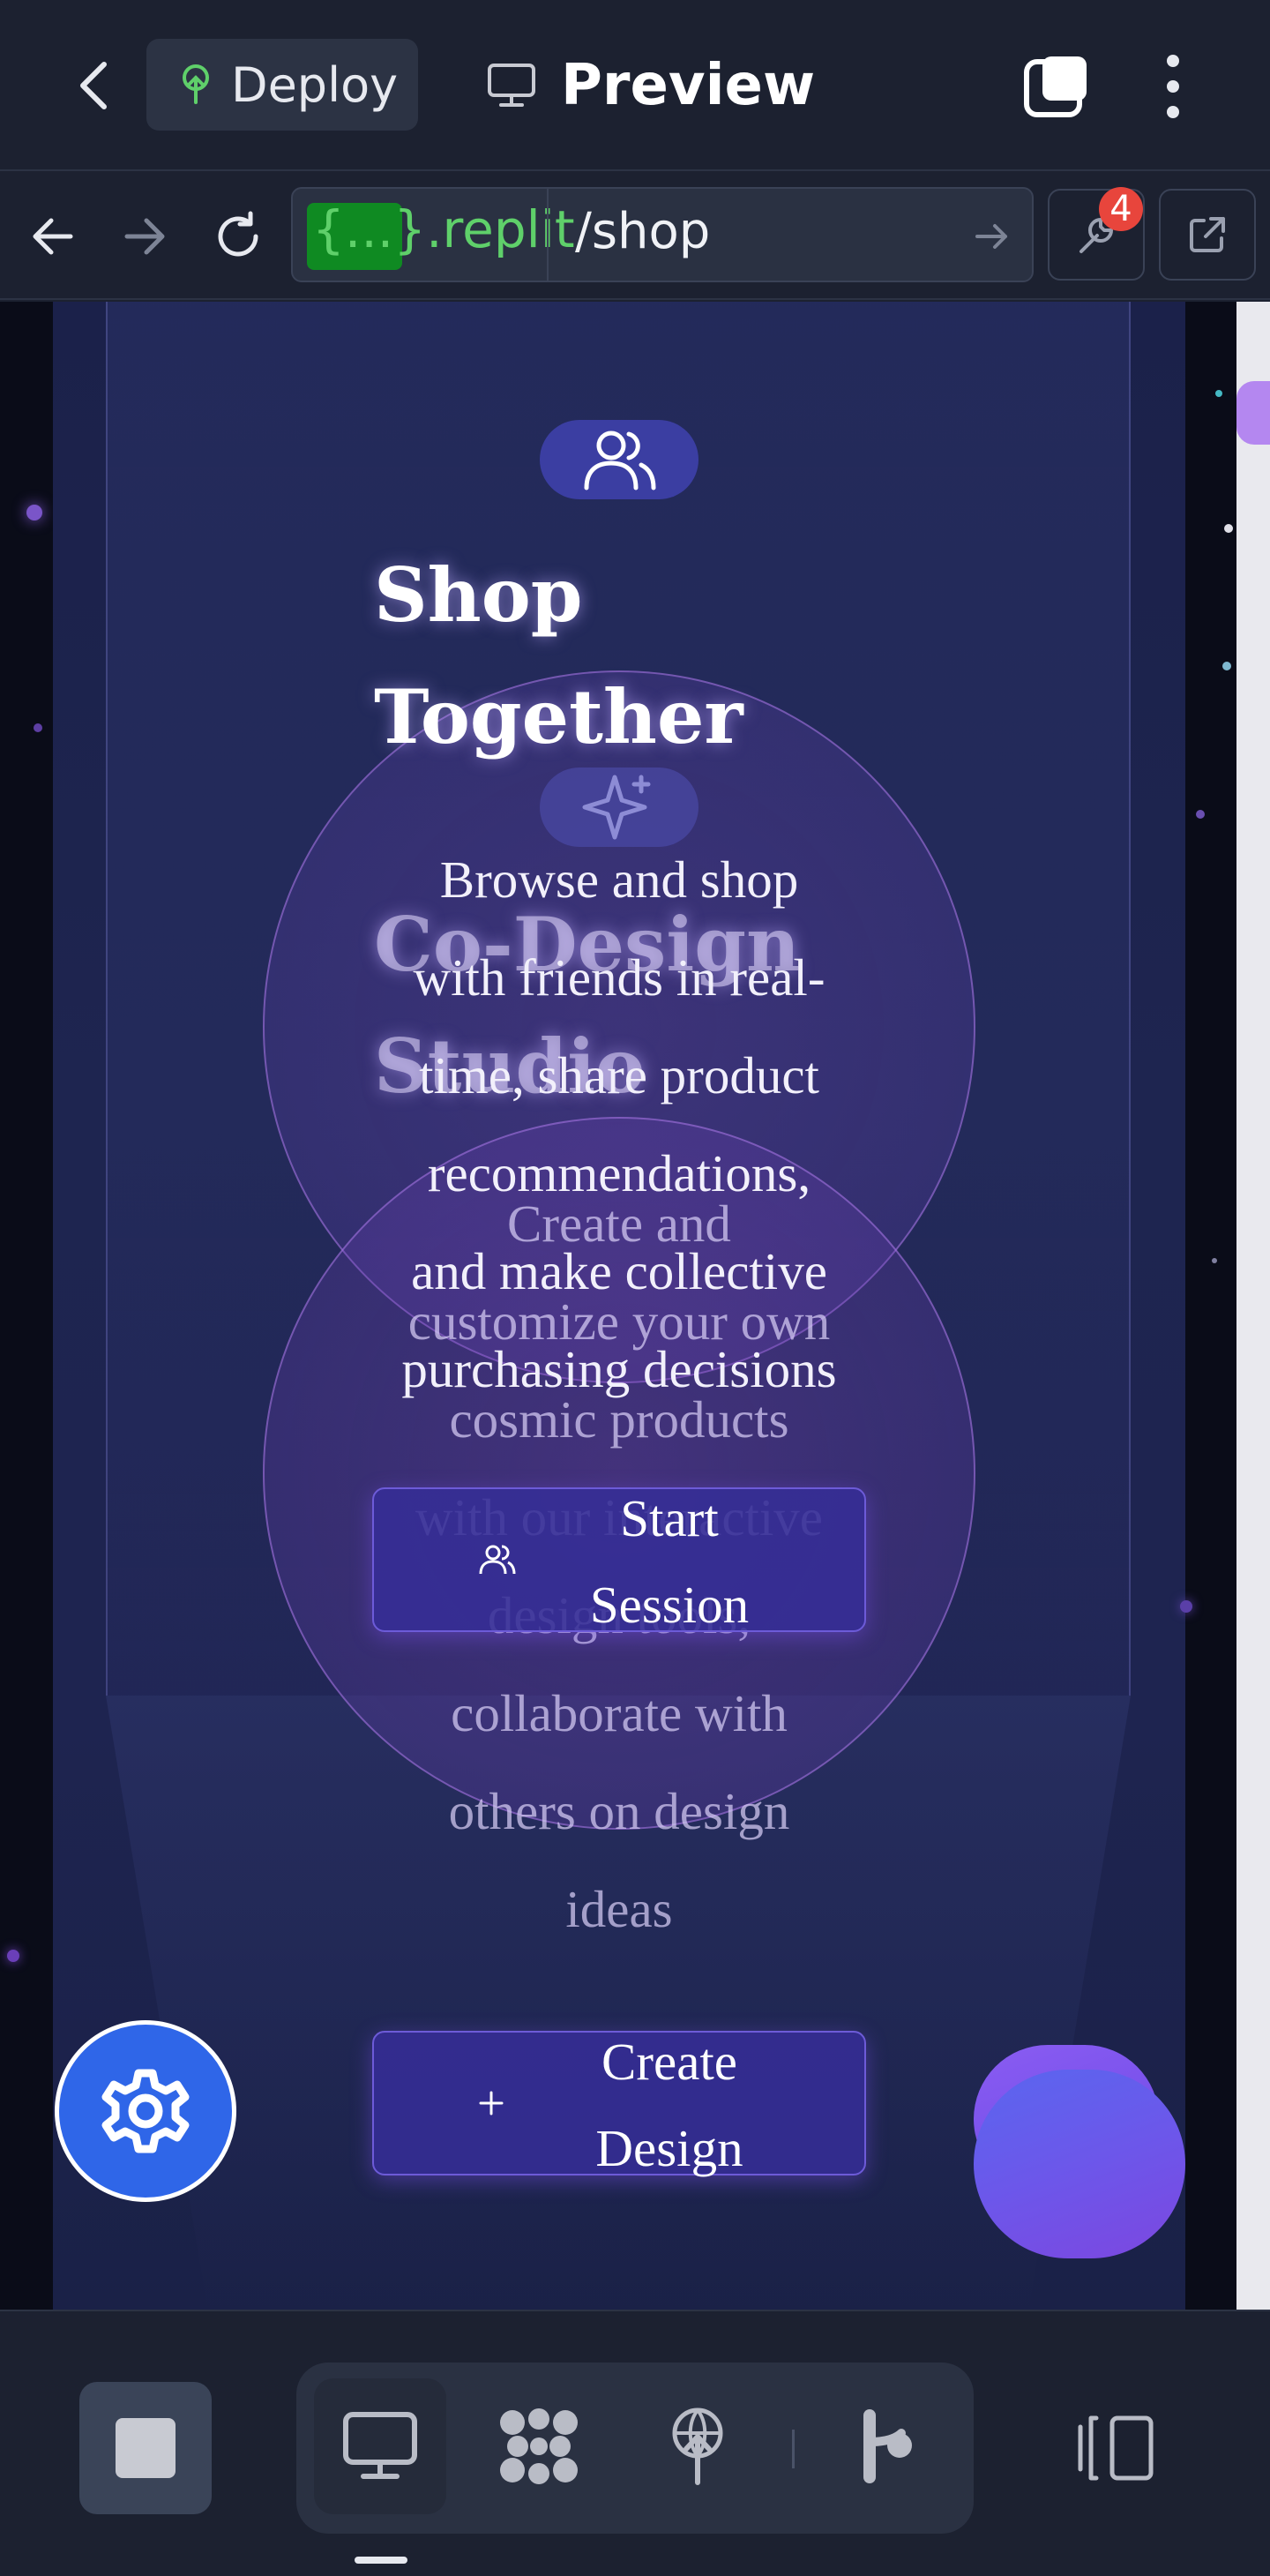  I want to click on label-line: Design, so click(669, 2148).